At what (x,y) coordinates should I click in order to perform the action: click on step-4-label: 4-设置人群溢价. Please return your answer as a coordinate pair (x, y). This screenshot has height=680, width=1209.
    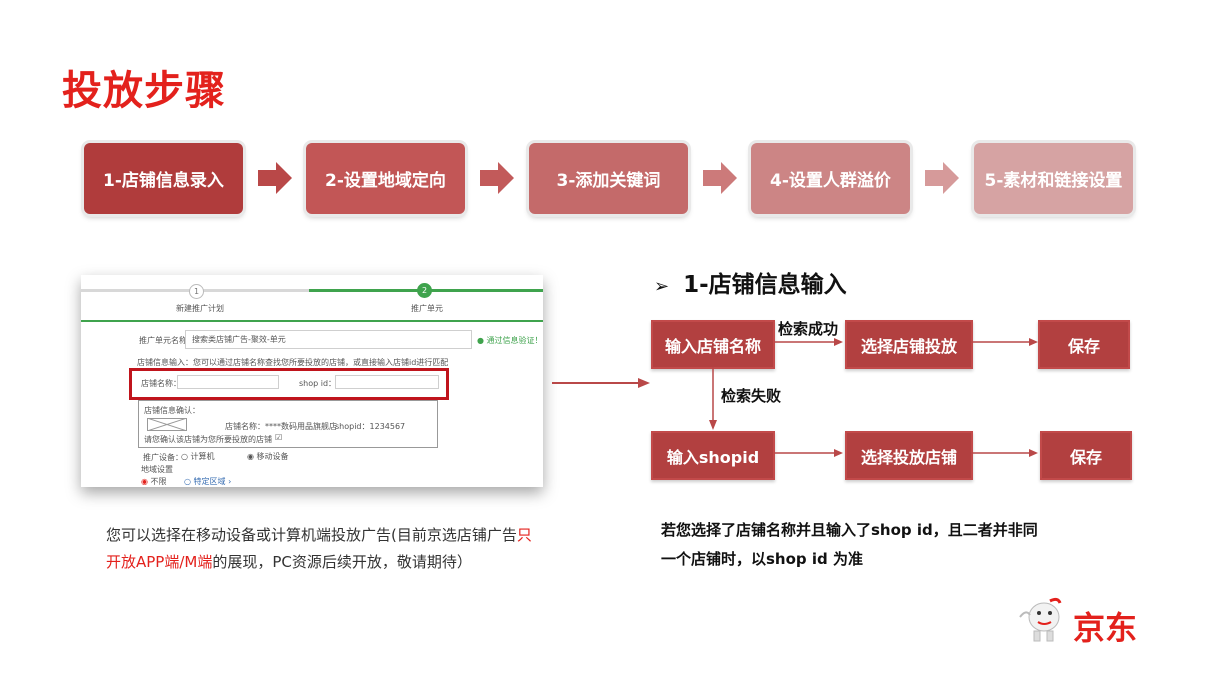
    Looking at the image, I should click on (830, 181).